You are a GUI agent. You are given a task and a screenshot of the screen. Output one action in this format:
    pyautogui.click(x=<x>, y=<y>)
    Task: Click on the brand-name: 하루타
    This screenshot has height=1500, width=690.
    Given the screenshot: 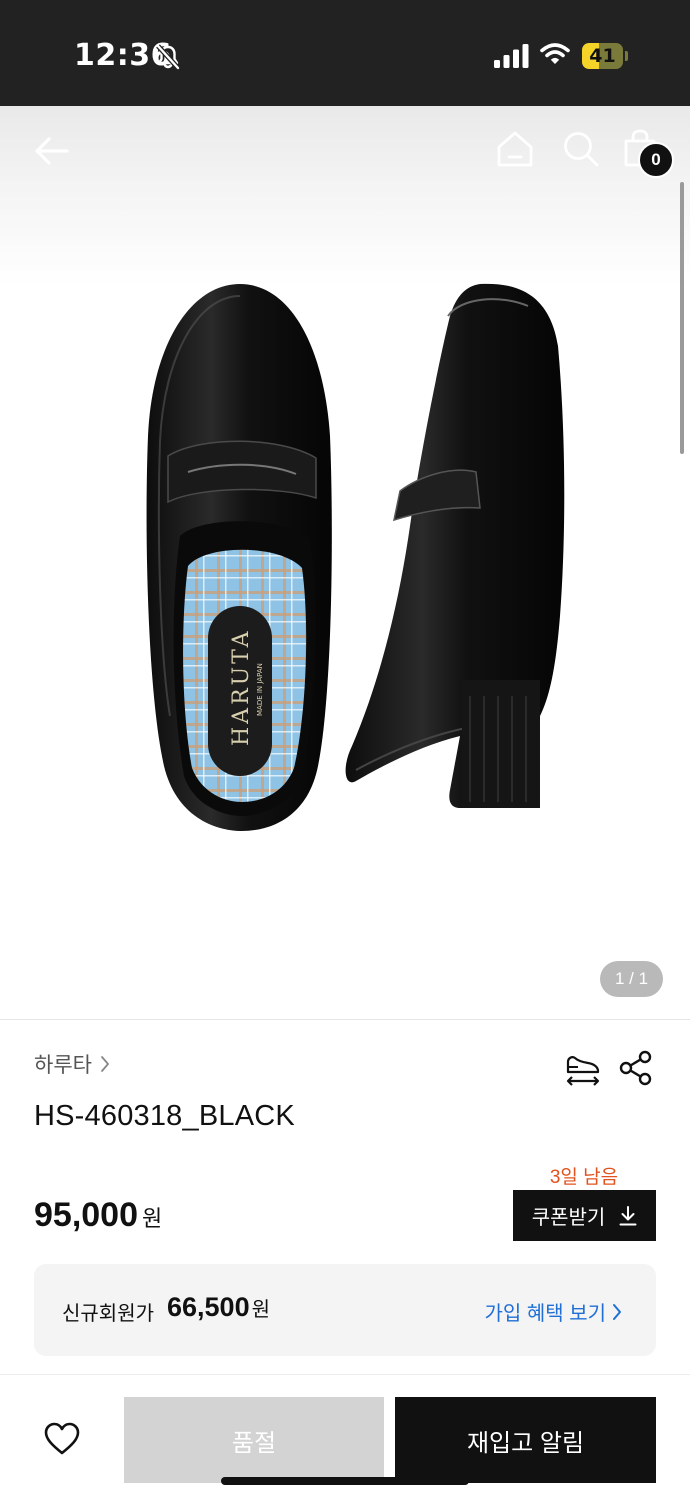 What is the action you would take?
    pyautogui.click(x=63, y=1064)
    